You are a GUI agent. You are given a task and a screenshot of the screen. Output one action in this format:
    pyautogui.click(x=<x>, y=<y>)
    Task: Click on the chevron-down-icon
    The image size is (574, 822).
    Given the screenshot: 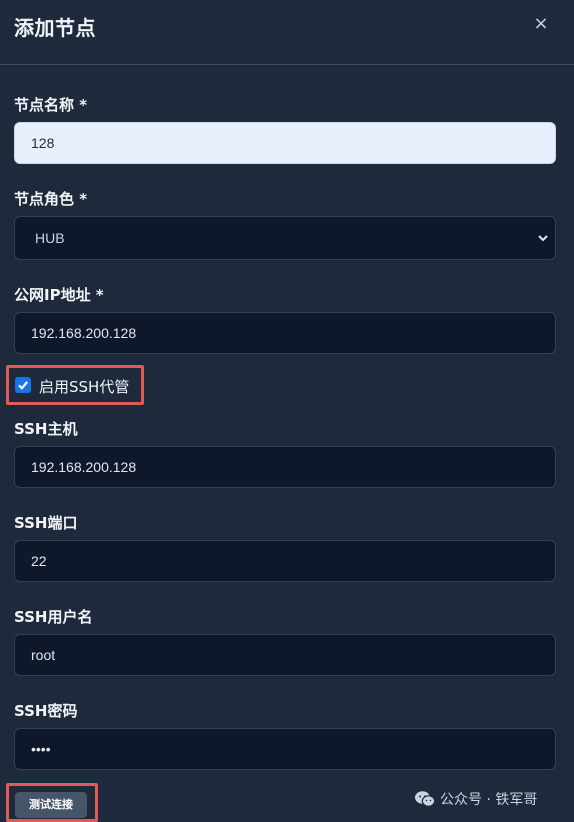 What is the action you would take?
    pyautogui.click(x=543, y=238)
    